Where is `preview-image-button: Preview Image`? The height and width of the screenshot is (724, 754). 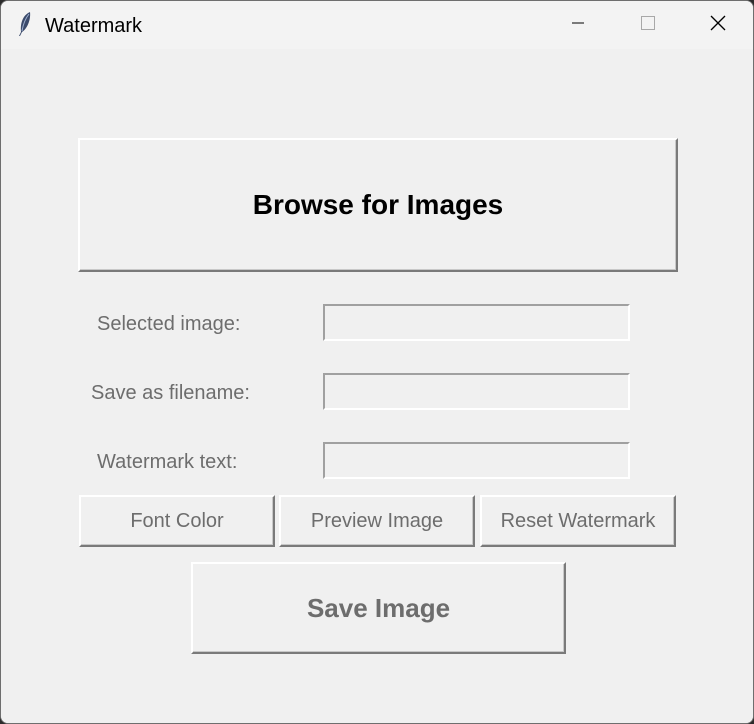 preview-image-button: Preview Image is located at coordinates (377, 521).